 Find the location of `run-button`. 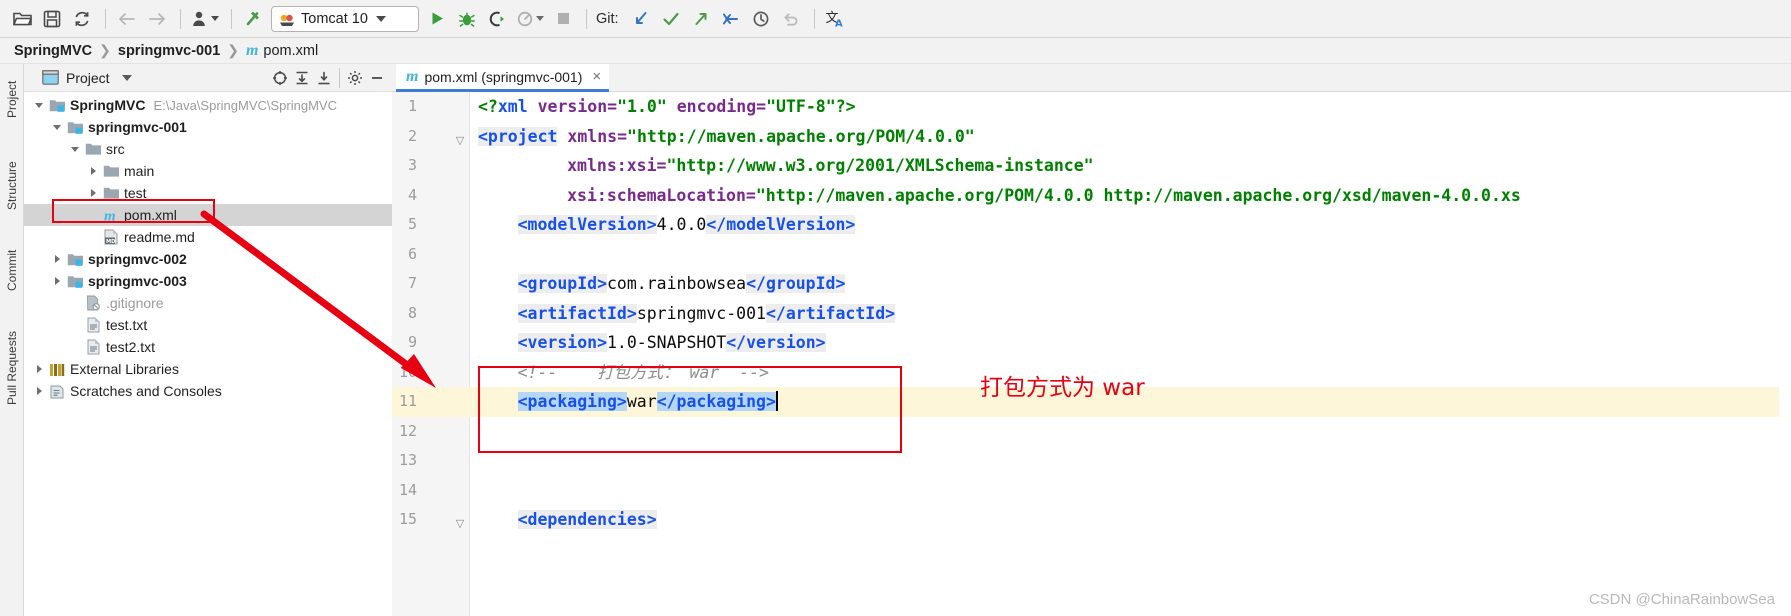

run-button is located at coordinates (437, 19).